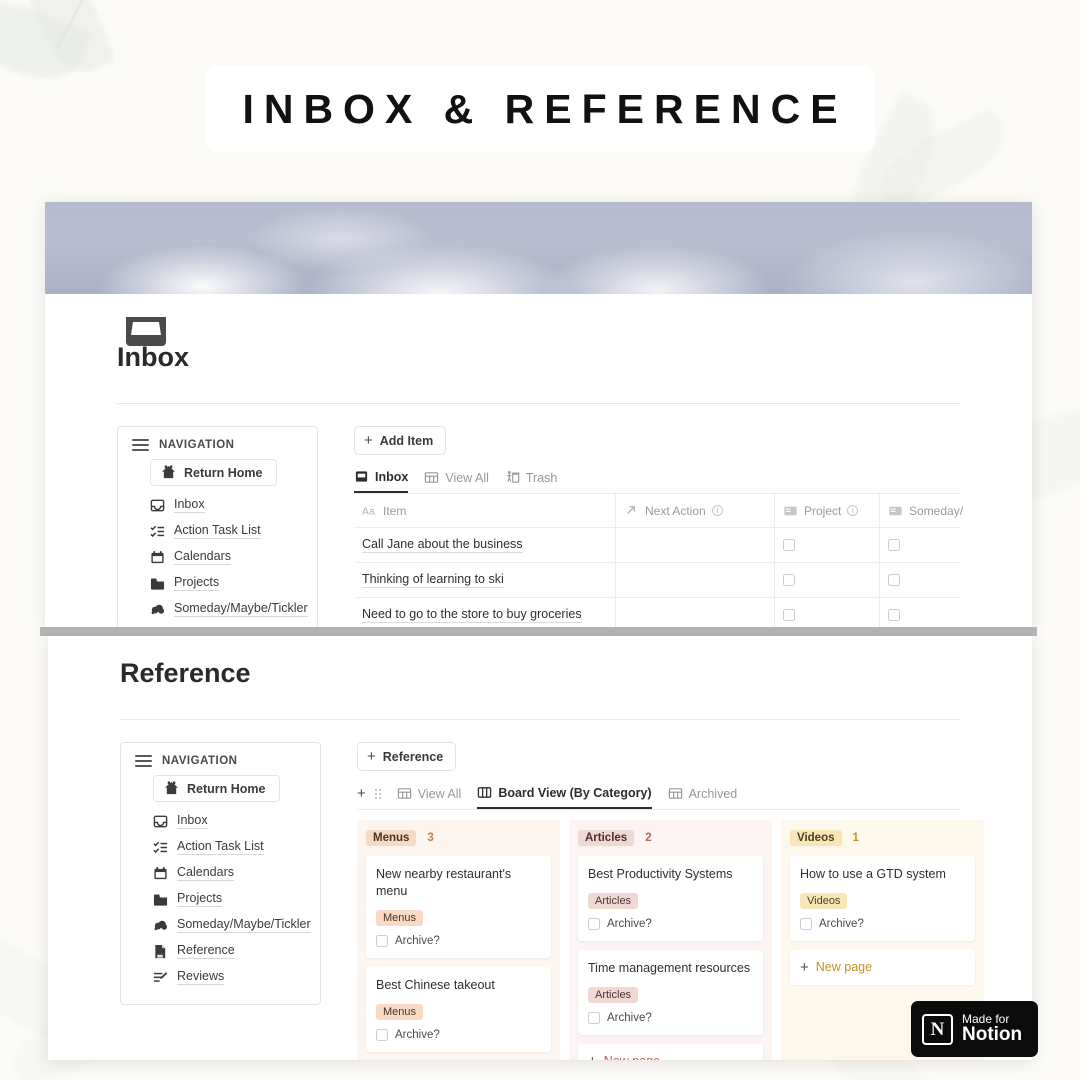  What do you see at coordinates (220, 951) in the screenshot?
I see `sidebar-item-reference: Reference` at bounding box center [220, 951].